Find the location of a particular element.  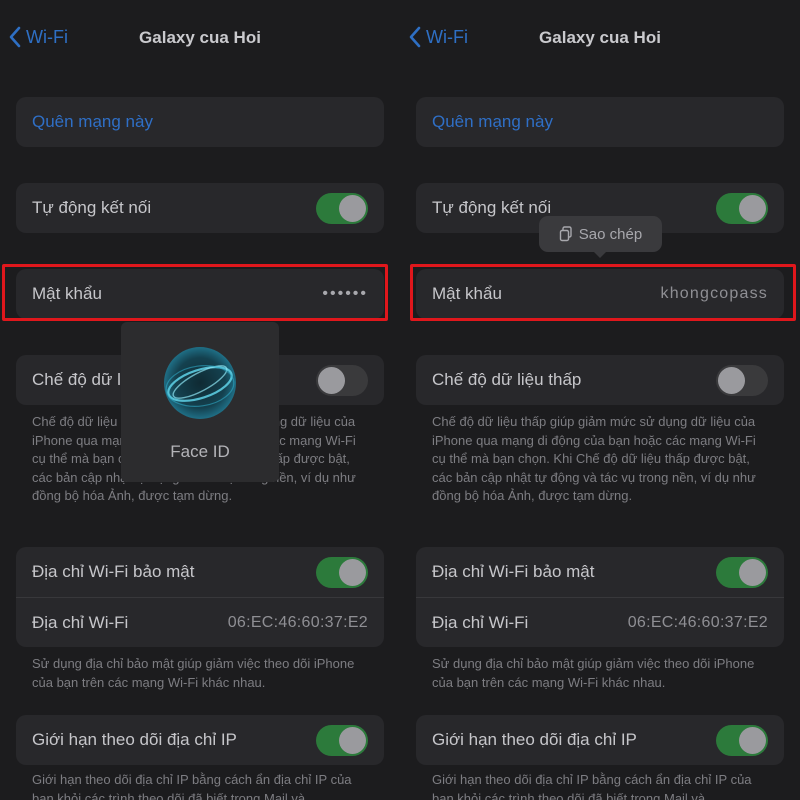

password-row: Mật khẩu •••••• is located at coordinates (200, 294).